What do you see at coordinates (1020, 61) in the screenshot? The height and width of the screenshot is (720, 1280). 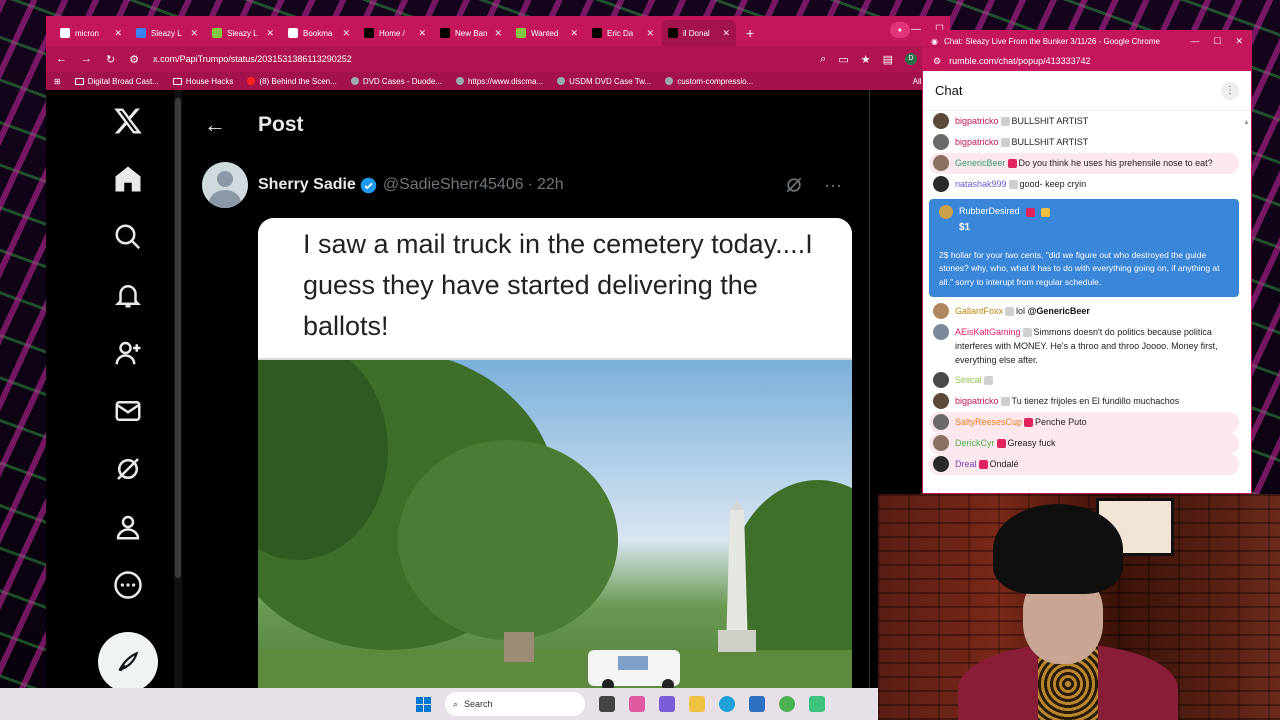 I see `chat-url: rumble.com/chat/popup/413333742` at bounding box center [1020, 61].